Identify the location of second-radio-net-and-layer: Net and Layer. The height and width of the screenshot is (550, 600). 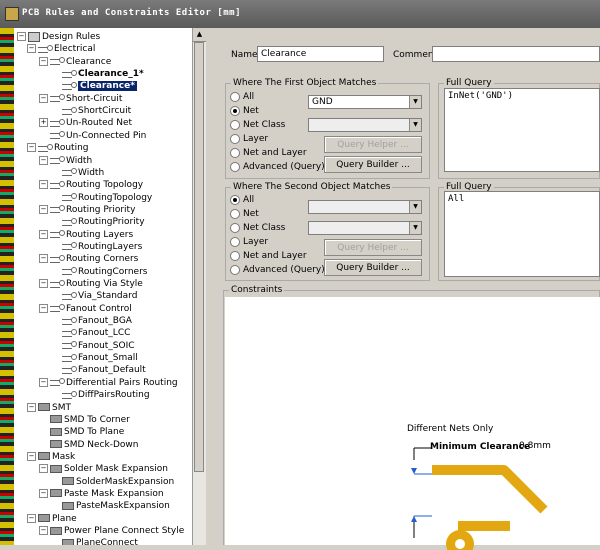
(268, 256).